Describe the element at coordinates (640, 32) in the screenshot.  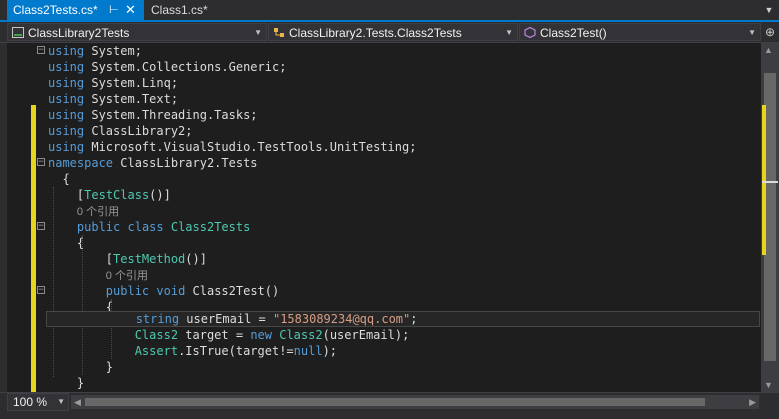
I see `member-dropdown: Class2Test() ▼` at that location.